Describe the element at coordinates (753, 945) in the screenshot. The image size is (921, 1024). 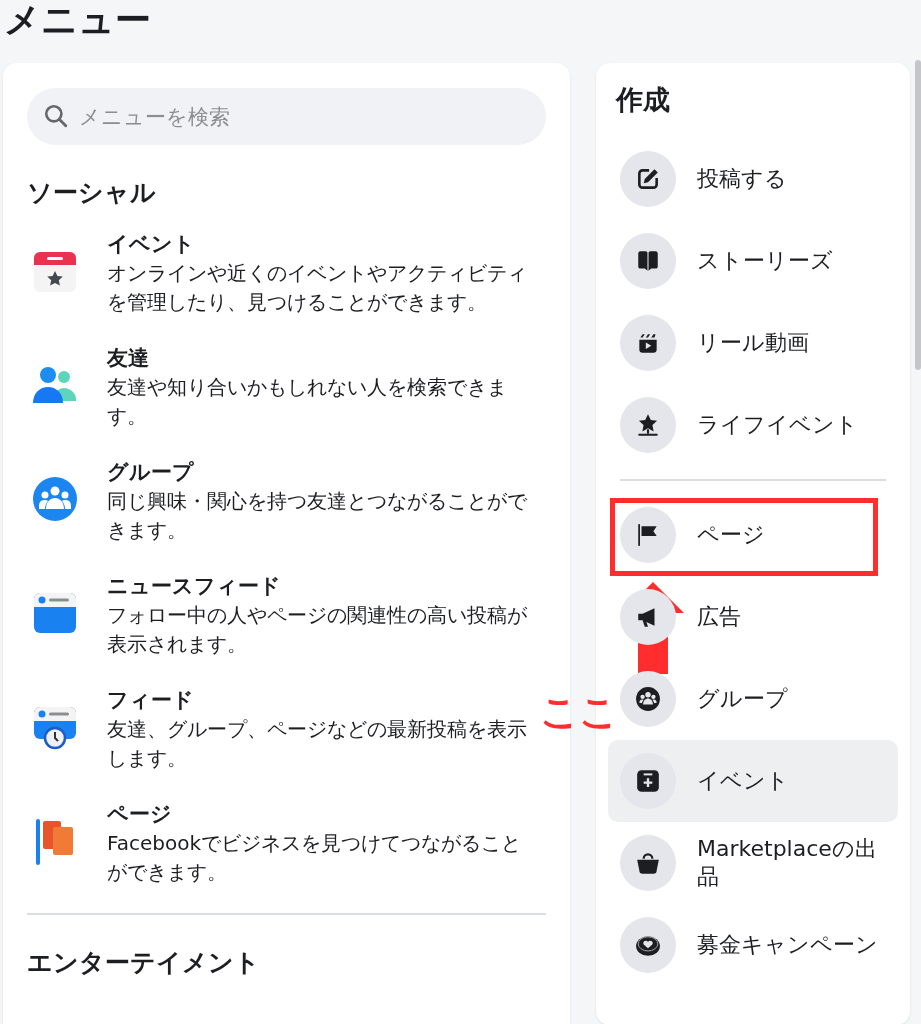
I see `create-menu-item: 募金キャンペーン` at that location.